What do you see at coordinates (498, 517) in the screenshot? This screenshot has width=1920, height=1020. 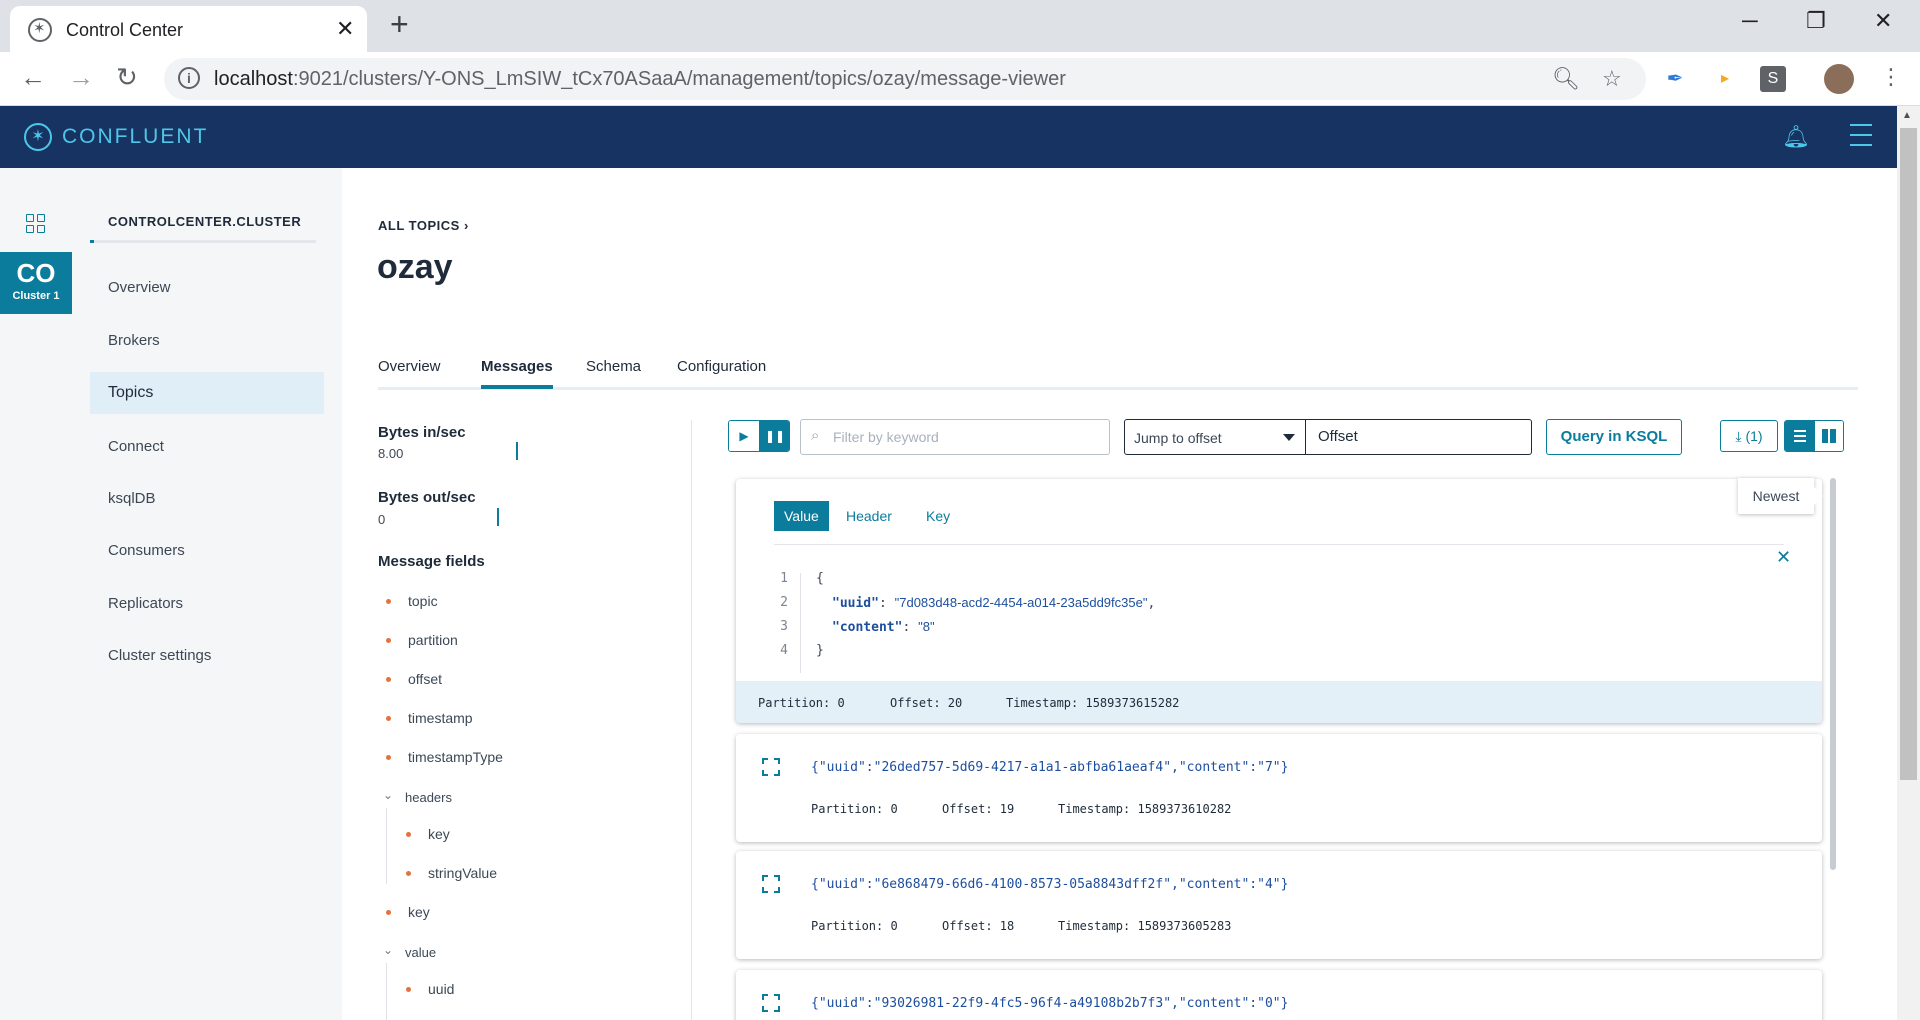 I see `bytes-out-sparkline` at bounding box center [498, 517].